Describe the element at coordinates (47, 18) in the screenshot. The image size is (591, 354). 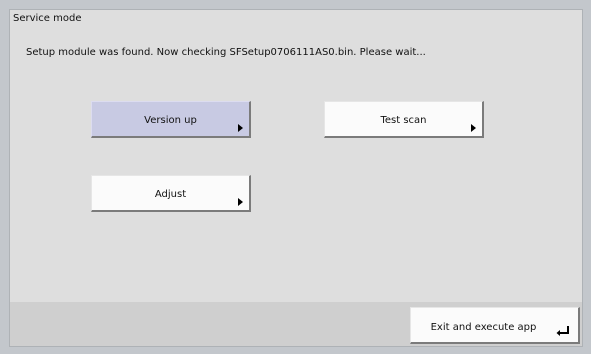
I see `window-title: Service mode` at that location.